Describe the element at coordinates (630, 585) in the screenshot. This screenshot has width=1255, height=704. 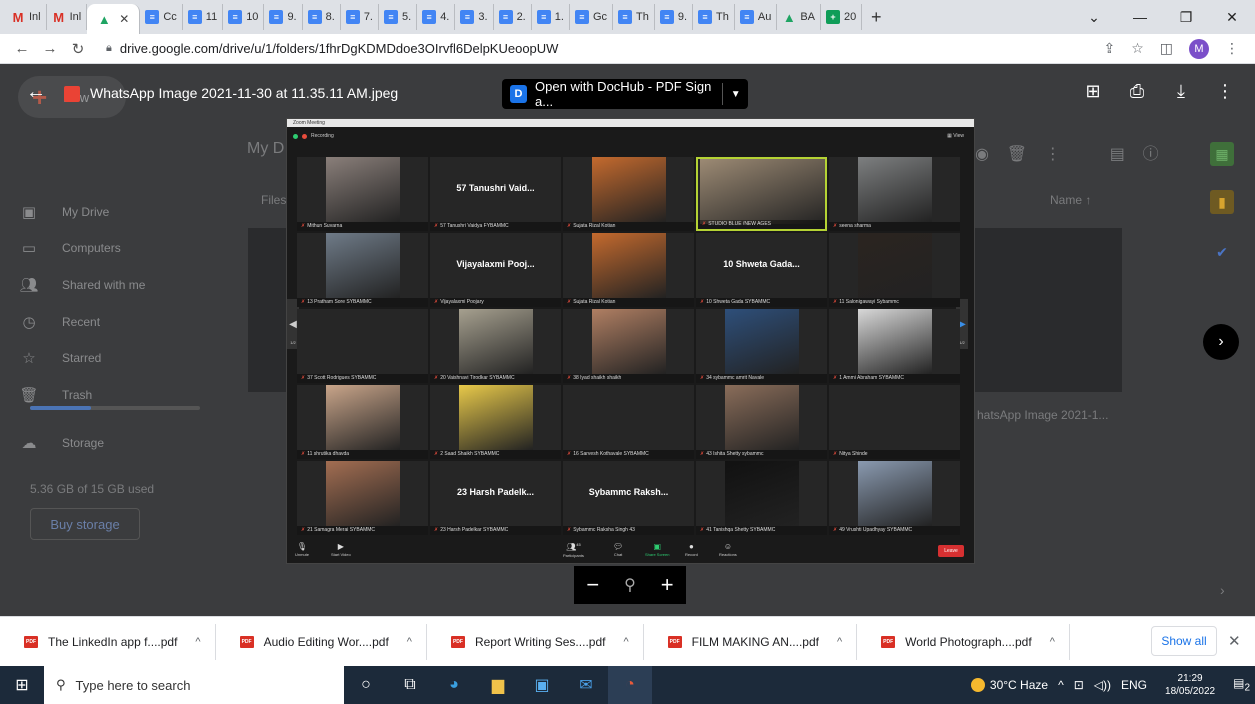
I see `magnifier-icon: ⚲` at that location.